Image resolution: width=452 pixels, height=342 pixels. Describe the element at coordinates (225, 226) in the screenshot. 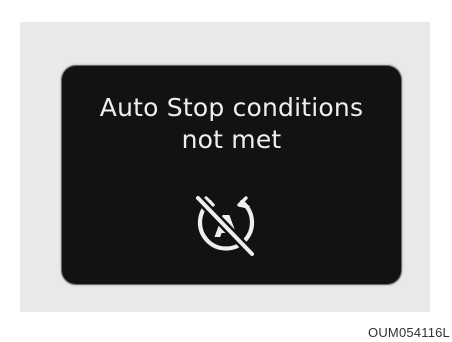

I see `auto-stop-off-icon: A` at that location.